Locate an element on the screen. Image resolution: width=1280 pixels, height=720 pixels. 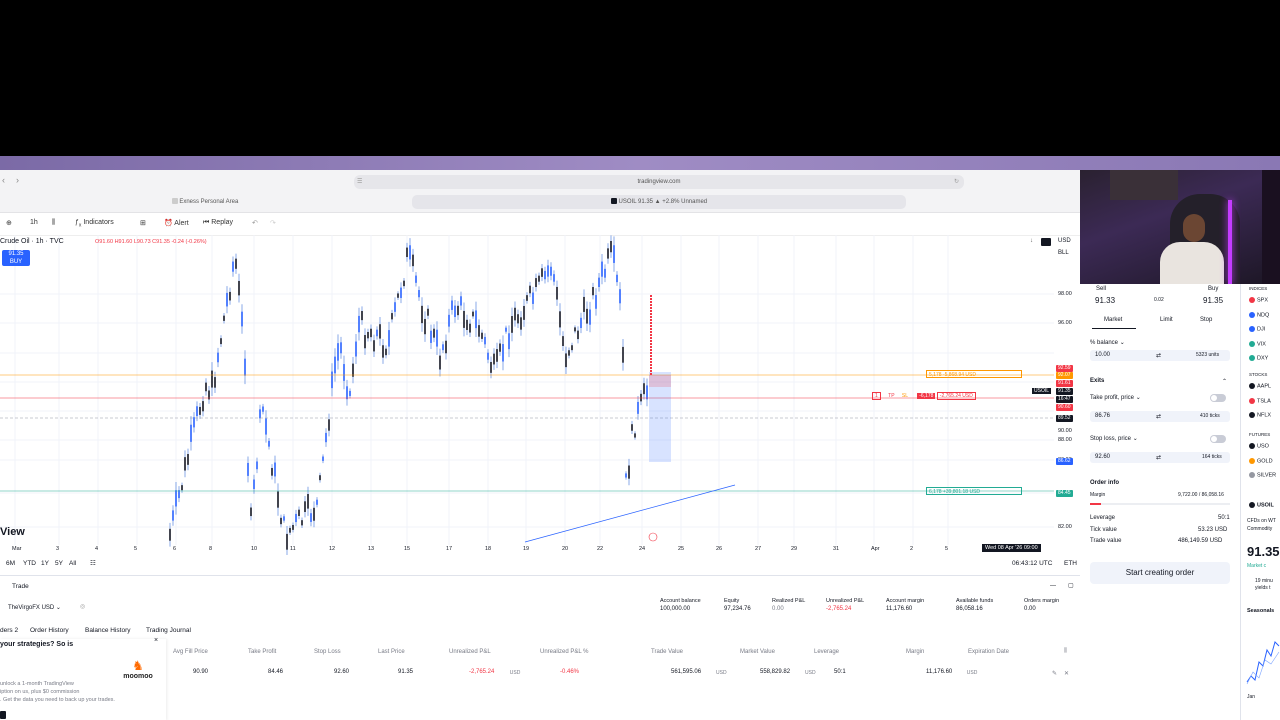
maximize-panel-icon: ▢ is located at coordinates (1071, 585).